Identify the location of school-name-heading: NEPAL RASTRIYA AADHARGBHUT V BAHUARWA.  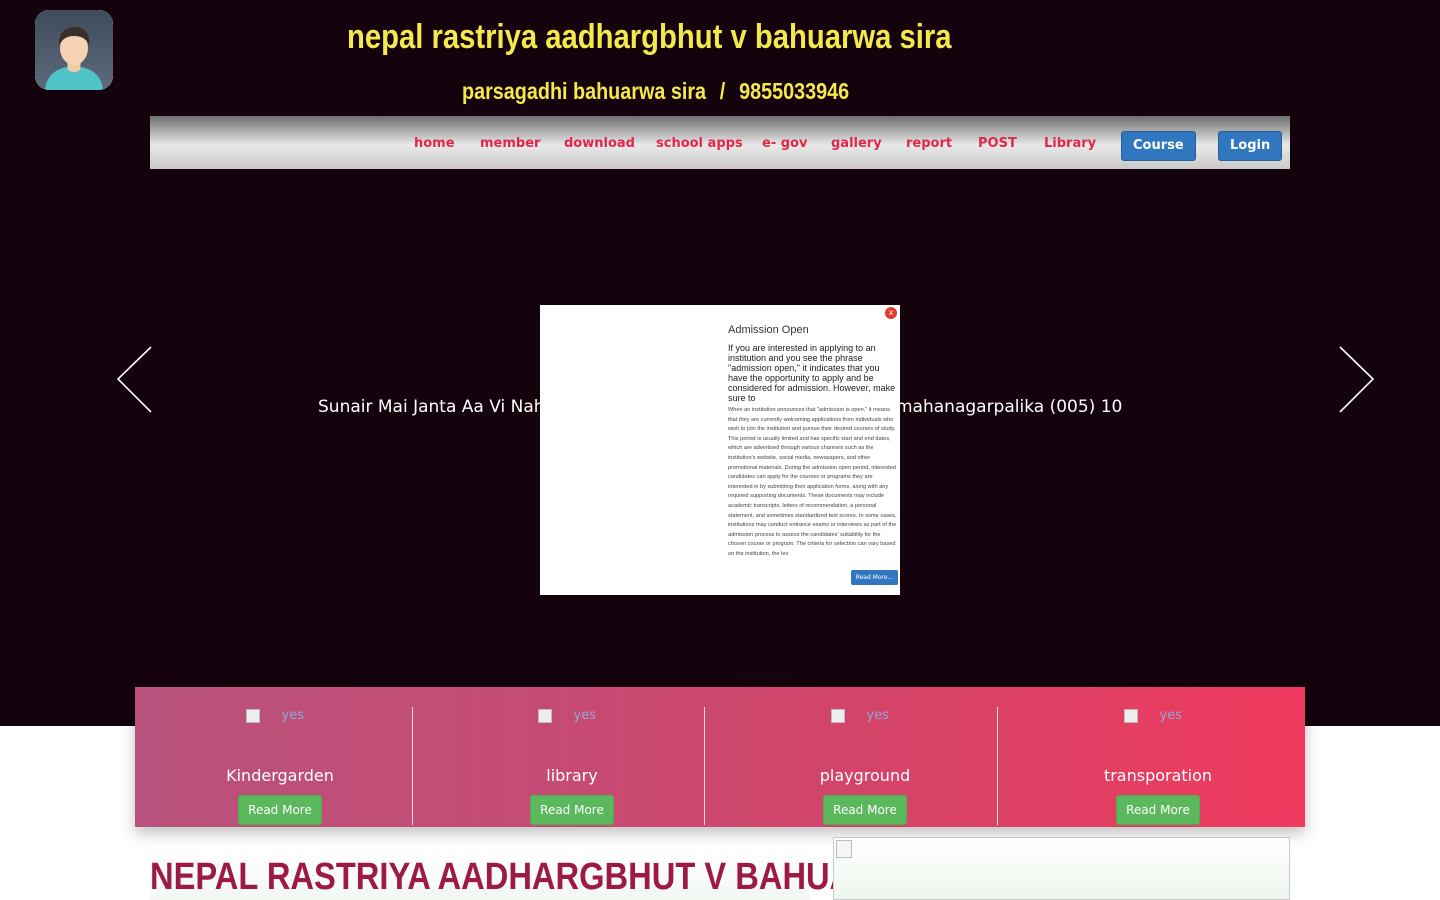
(539, 877).